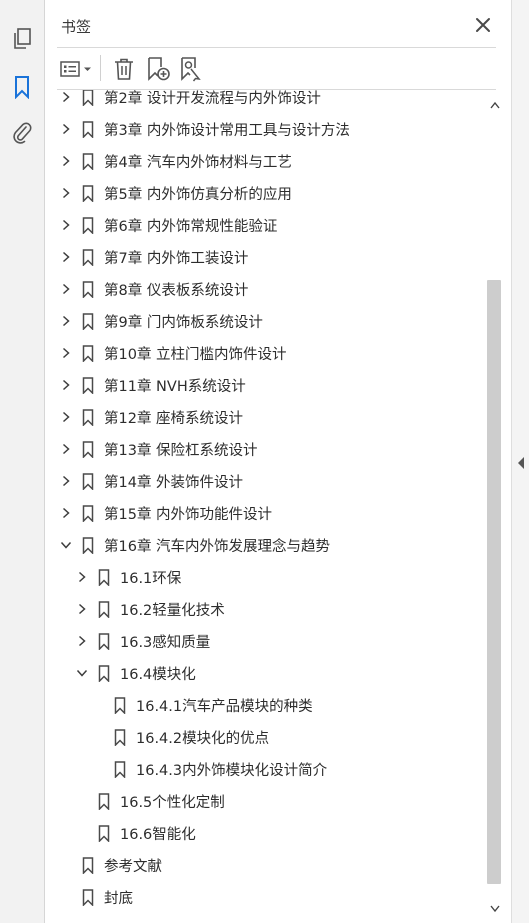 The image size is (529, 923). I want to click on bookmark-label: 16.4模块化, so click(158, 674).